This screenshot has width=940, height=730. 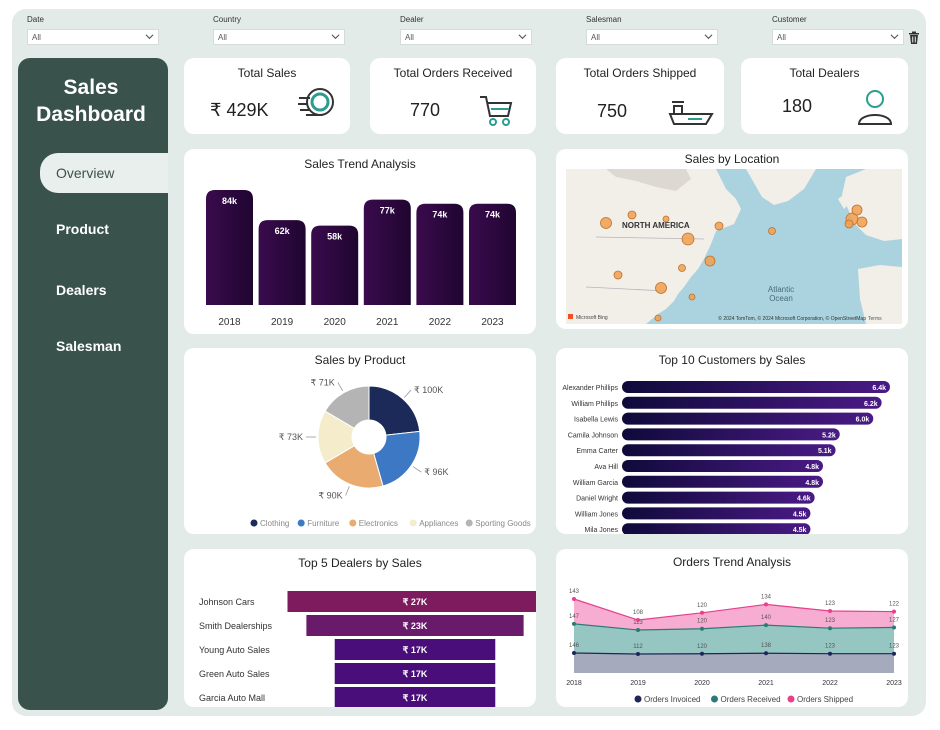 What do you see at coordinates (85, 173) in the screenshot?
I see `nav-item-label: Overview` at bounding box center [85, 173].